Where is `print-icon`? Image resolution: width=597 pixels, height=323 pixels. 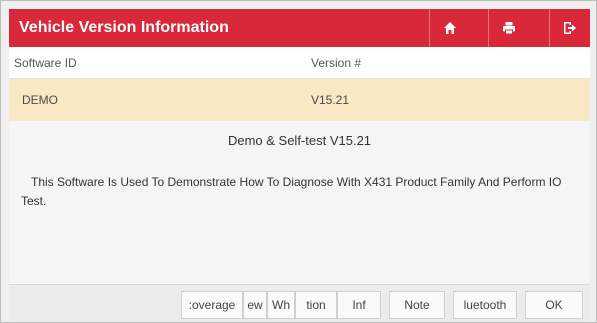
print-icon is located at coordinates (508, 28).